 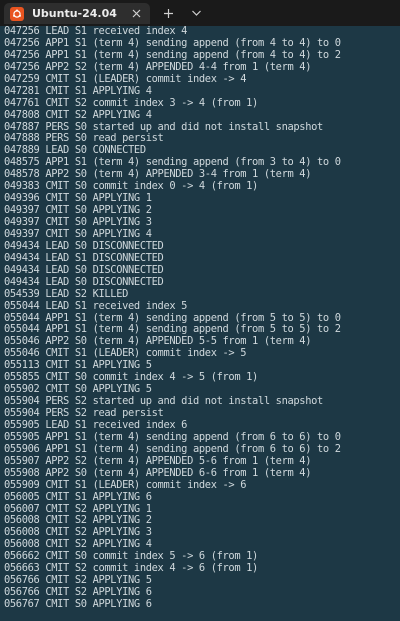 I want to click on tab-title: Ubuntu-24.04, so click(x=74, y=13).